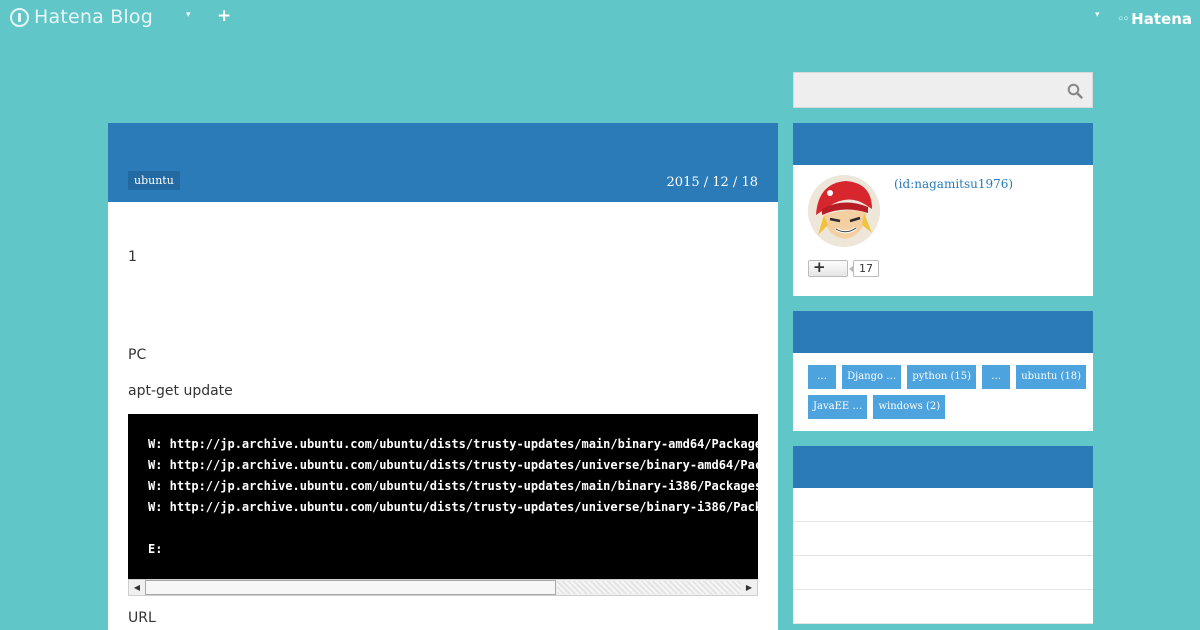  What do you see at coordinates (943, 209) in the screenshot?
I see `profile-module: (id:nagamitsu1976) + 17` at bounding box center [943, 209].